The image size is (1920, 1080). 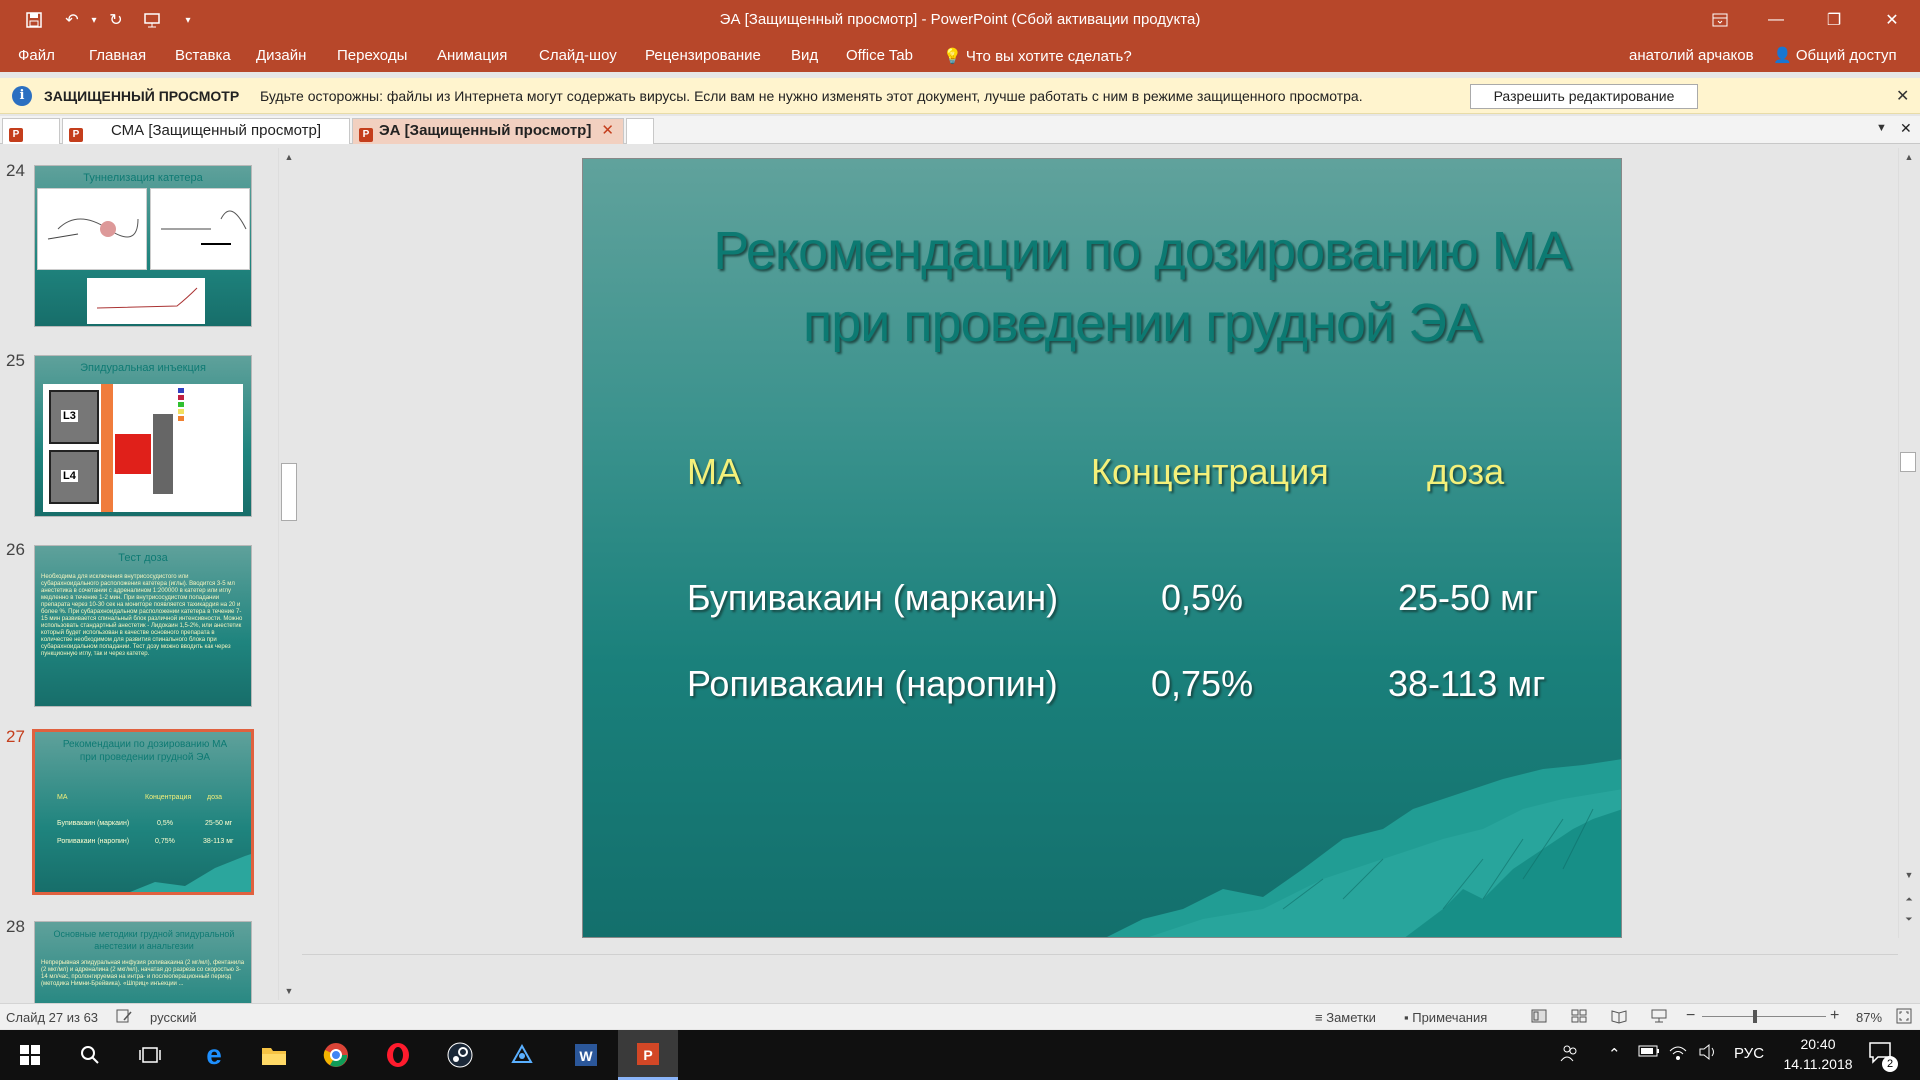 What do you see at coordinates (714, 472) in the screenshot?
I see `header-ma: МА` at bounding box center [714, 472].